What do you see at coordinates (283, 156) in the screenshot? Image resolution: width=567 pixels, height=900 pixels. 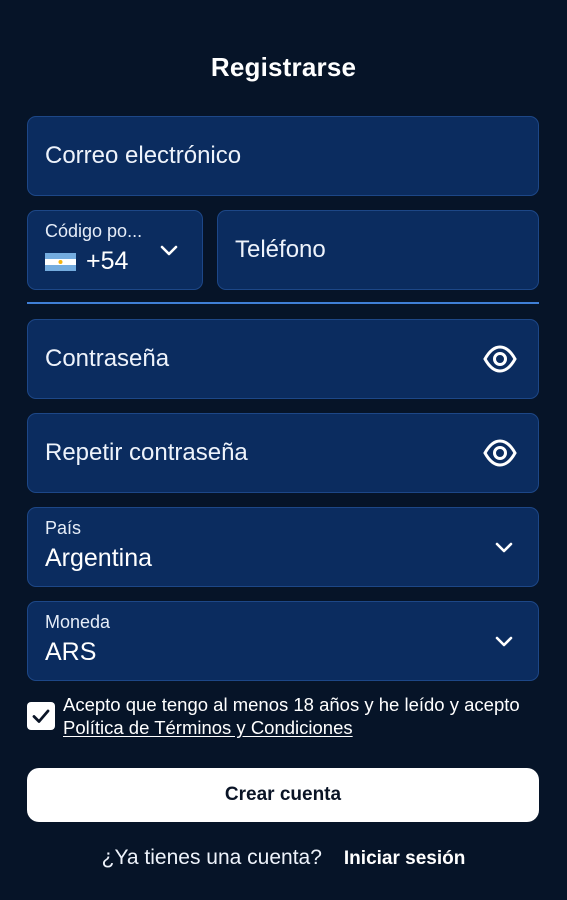 I see `email-field: Correo electrónico` at bounding box center [283, 156].